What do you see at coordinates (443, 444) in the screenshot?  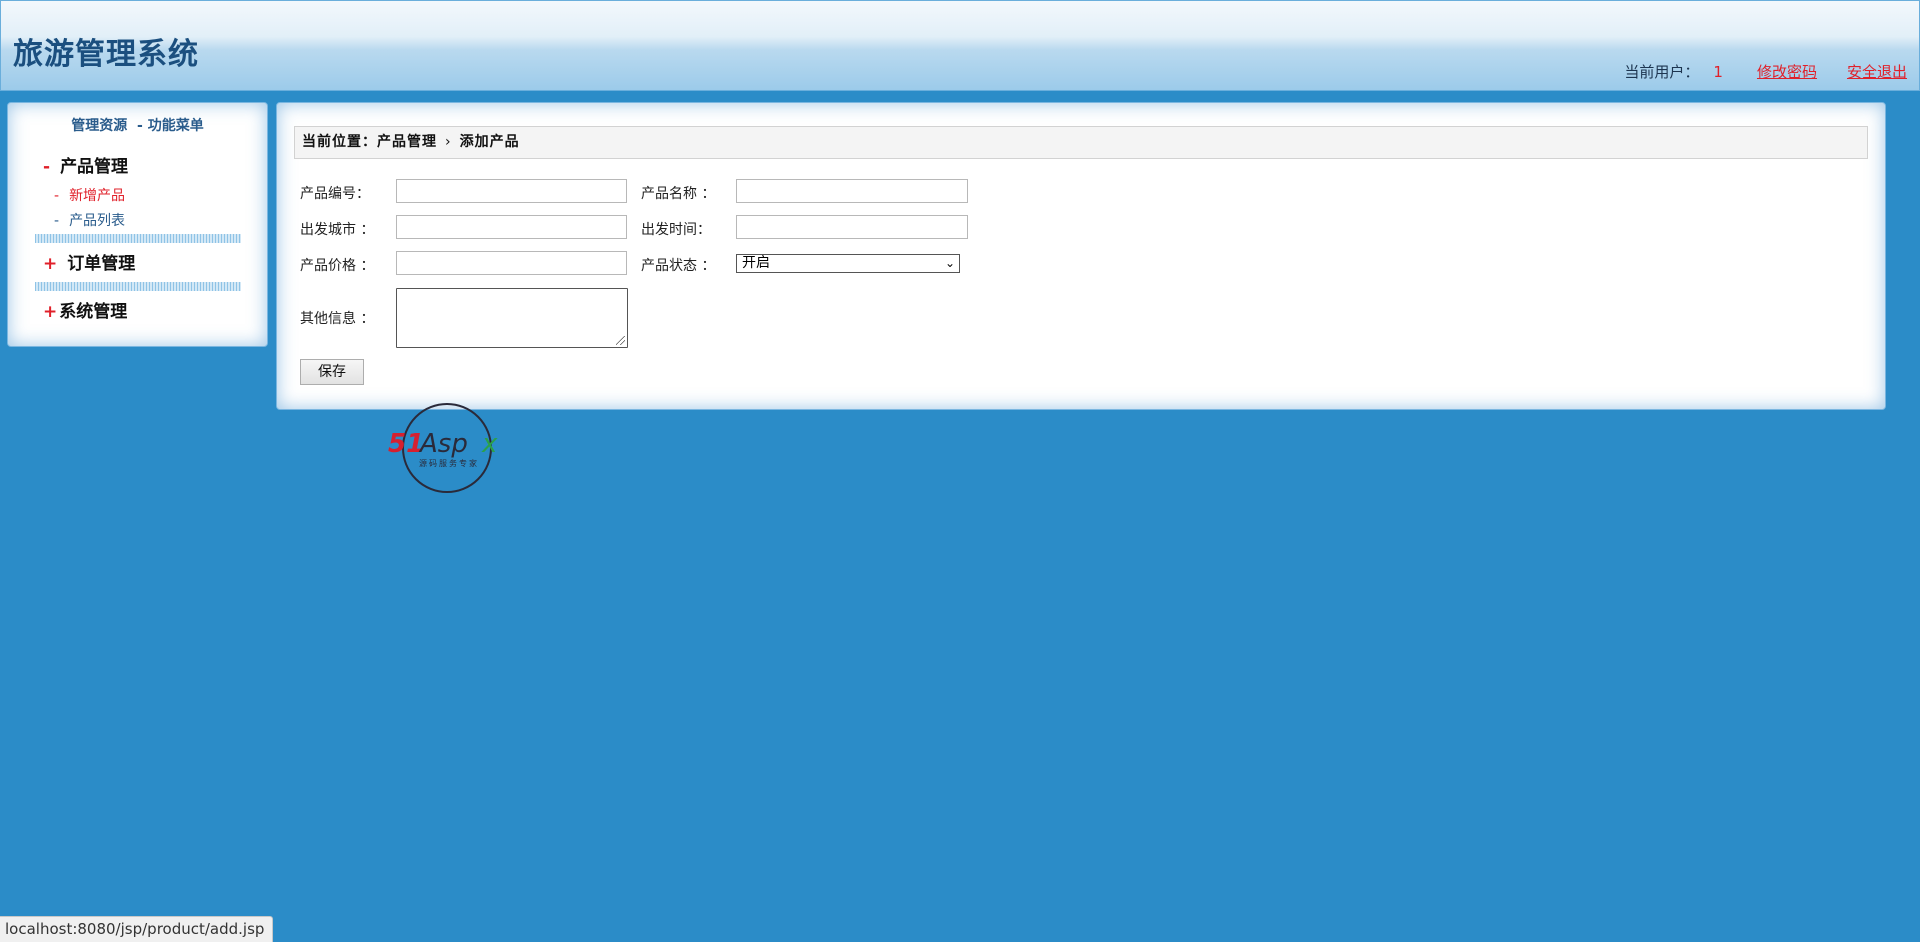 I see `svg-text: Asp` at bounding box center [443, 444].